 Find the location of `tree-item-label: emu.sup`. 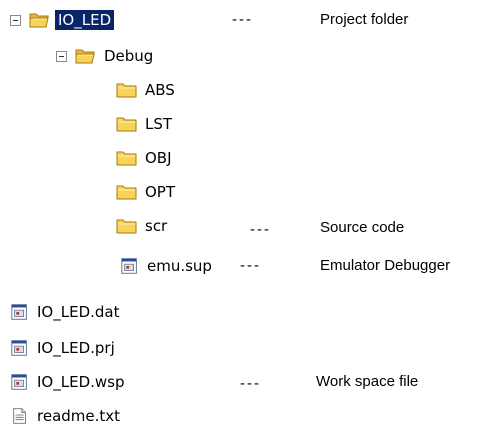

tree-item-label: emu.sup is located at coordinates (179, 266).